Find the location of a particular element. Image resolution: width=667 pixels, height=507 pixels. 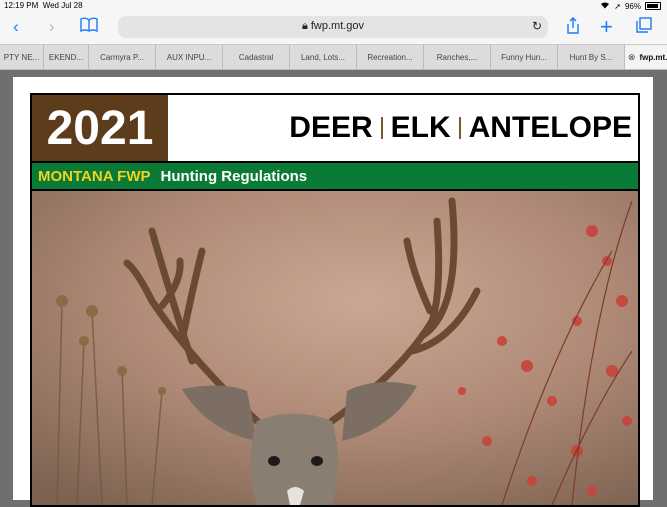

year-box: 2021 is located at coordinates (100, 128).